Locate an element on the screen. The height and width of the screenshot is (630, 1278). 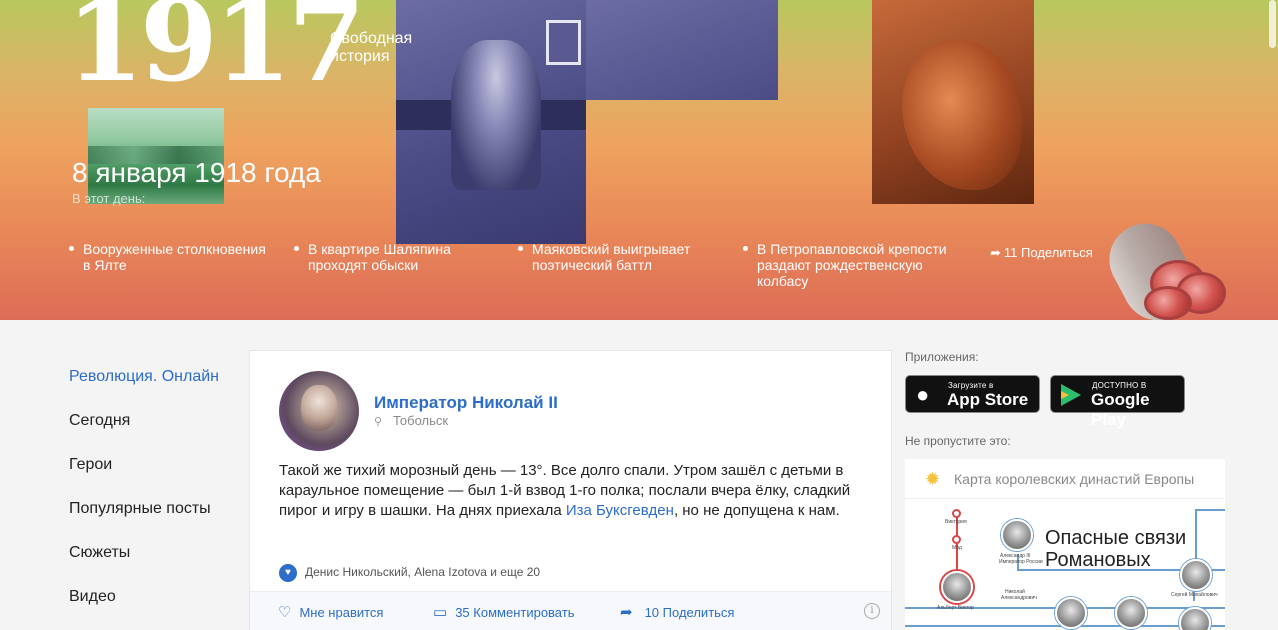
hero-event-link: Вооруженные столкновения в Ялте is located at coordinates (167, 257).